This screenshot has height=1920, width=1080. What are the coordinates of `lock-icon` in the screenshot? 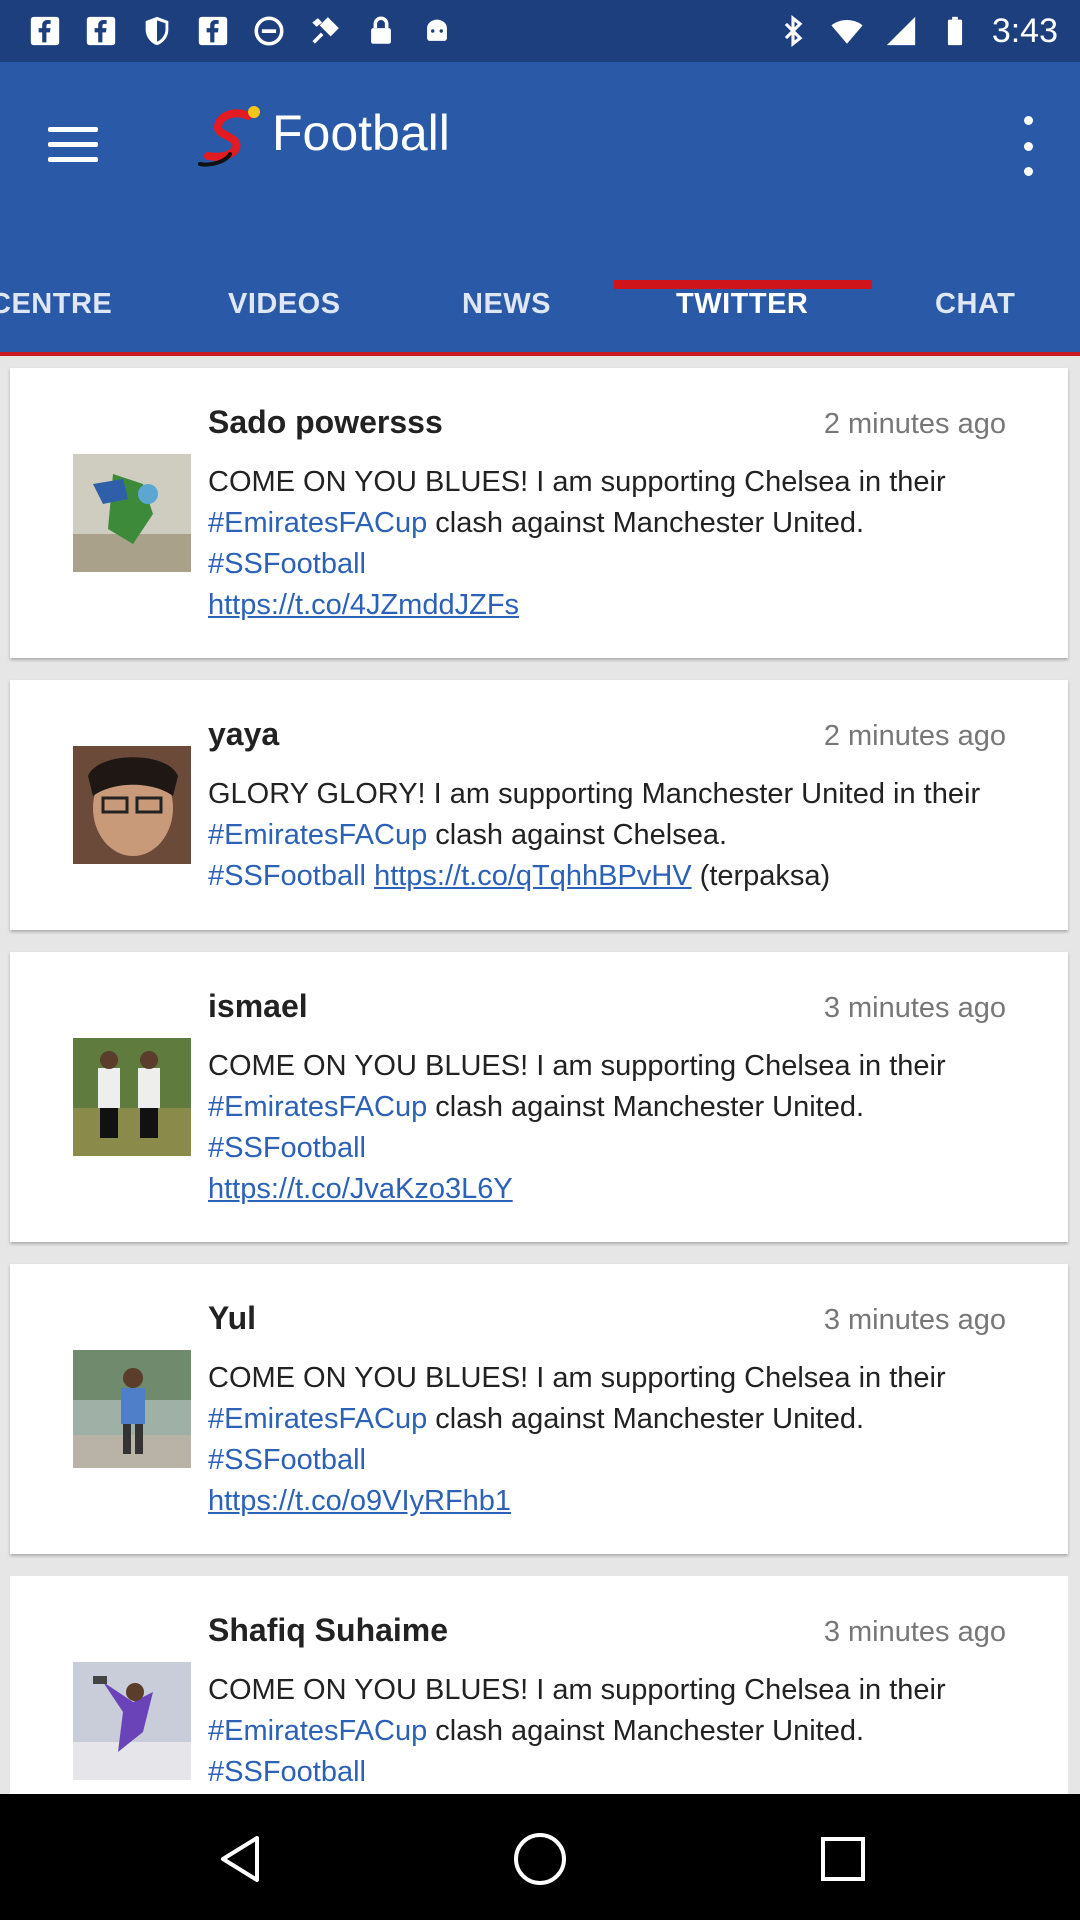 It's located at (381, 31).